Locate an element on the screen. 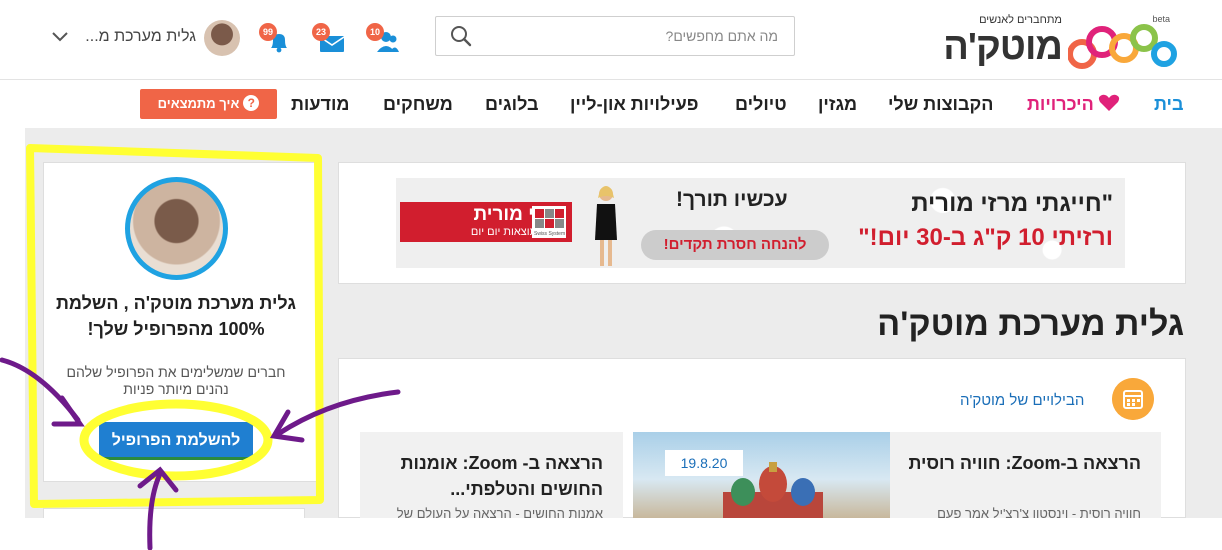  heart-icon is located at coordinates (1108, 102).